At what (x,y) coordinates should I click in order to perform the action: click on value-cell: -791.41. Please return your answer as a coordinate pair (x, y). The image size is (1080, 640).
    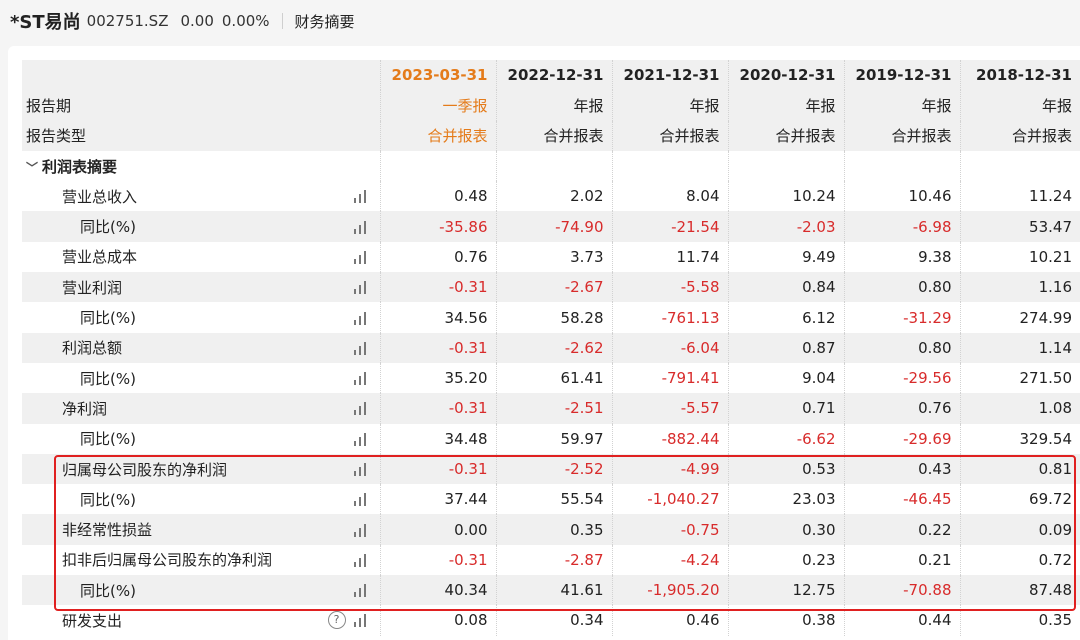
    Looking at the image, I should click on (669, 378).